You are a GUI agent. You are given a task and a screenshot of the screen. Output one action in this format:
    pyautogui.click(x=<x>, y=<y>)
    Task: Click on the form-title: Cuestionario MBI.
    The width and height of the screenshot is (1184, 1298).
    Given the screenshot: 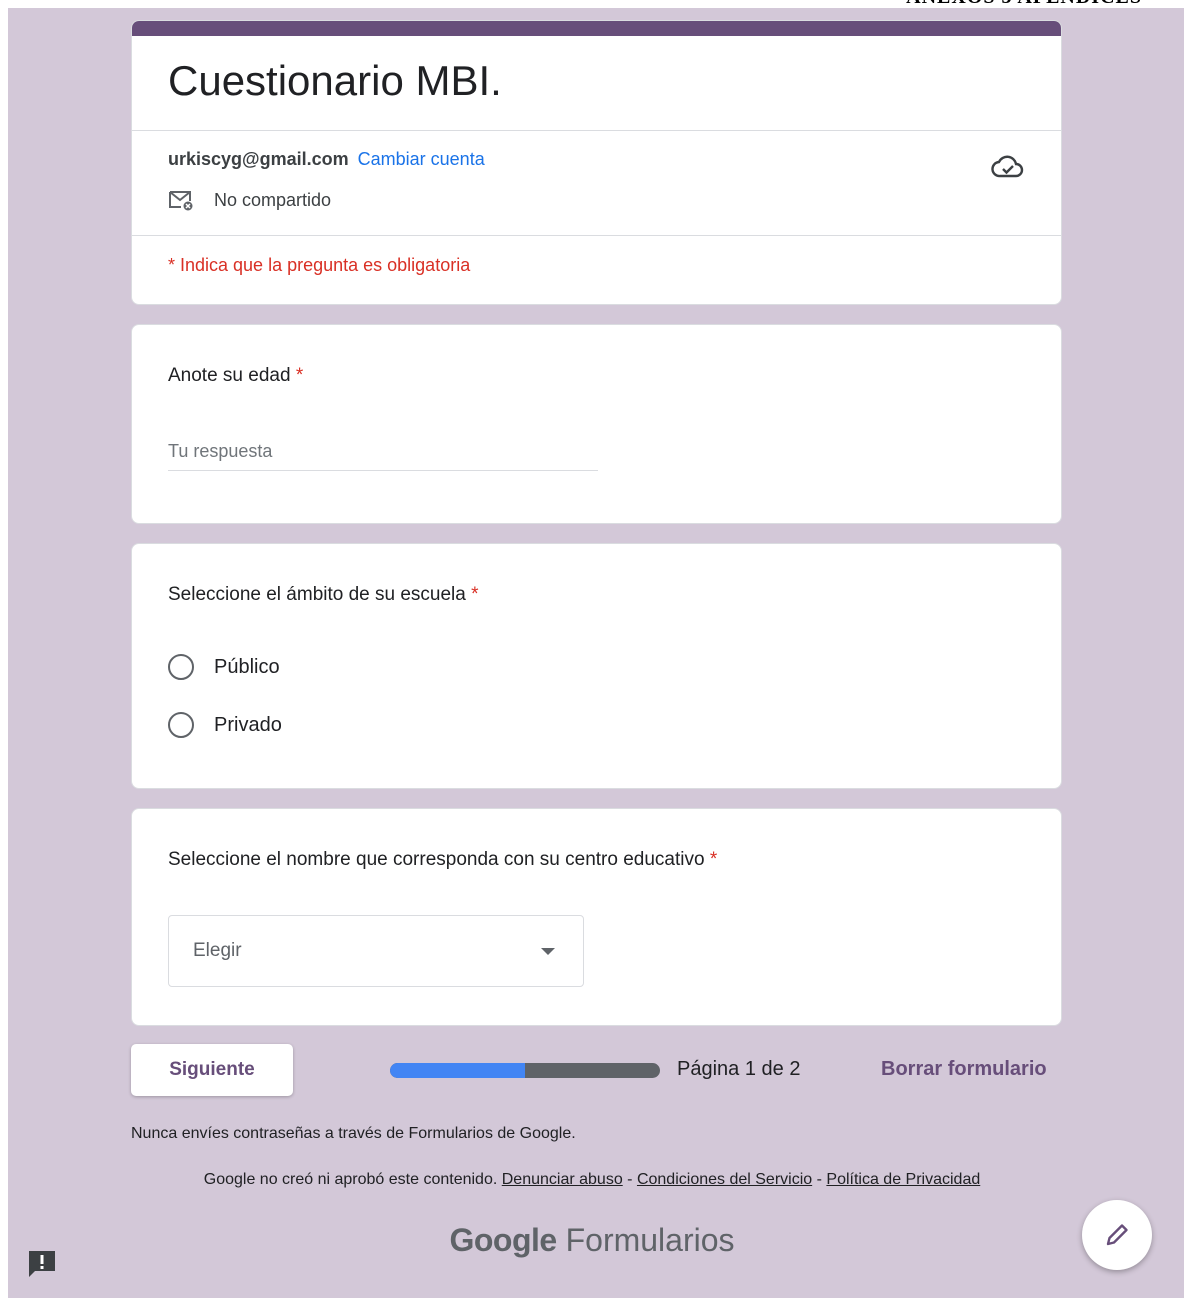 What is the action you would take?
    pyautogui.click(x=335, y=80)
    